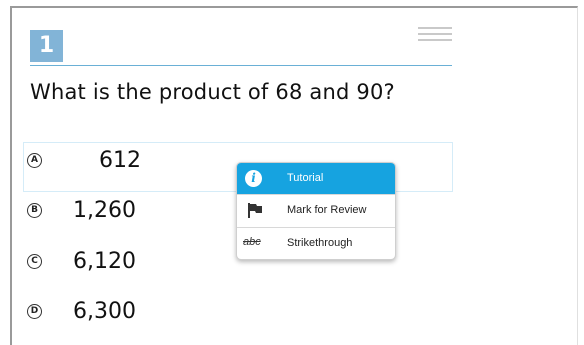 This screenshot has height=345, width=584. Describe the element at coordinates (252, 242) in the screenshot. I see `strikethrough-icon: abc` at that location.